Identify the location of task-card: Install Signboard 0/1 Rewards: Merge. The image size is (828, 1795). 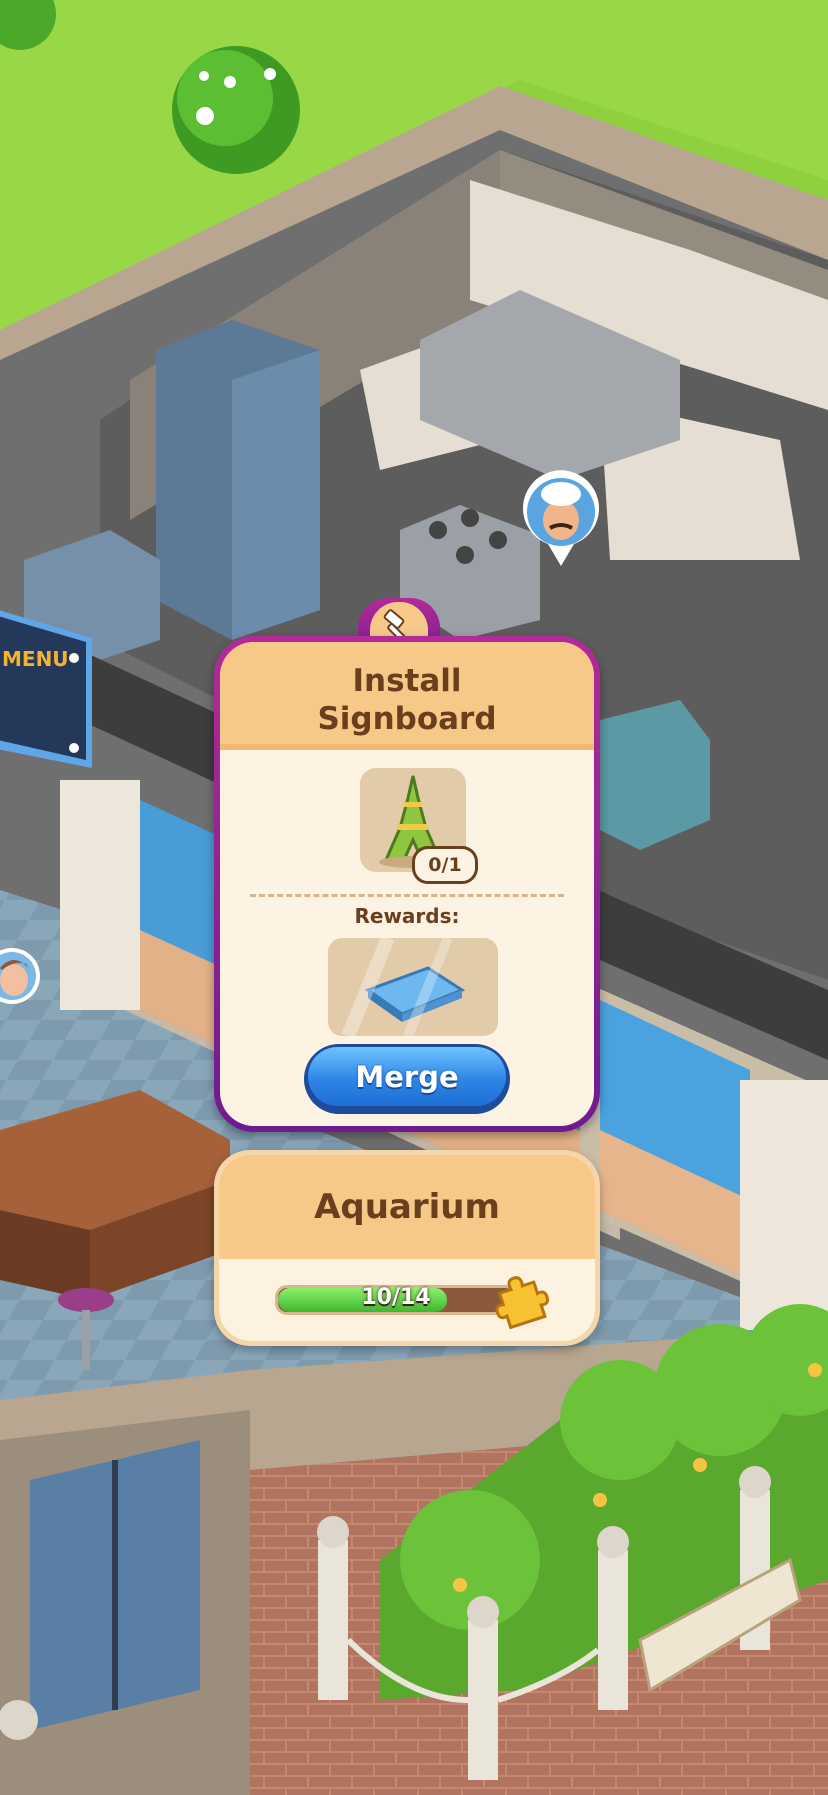
(407, 884).